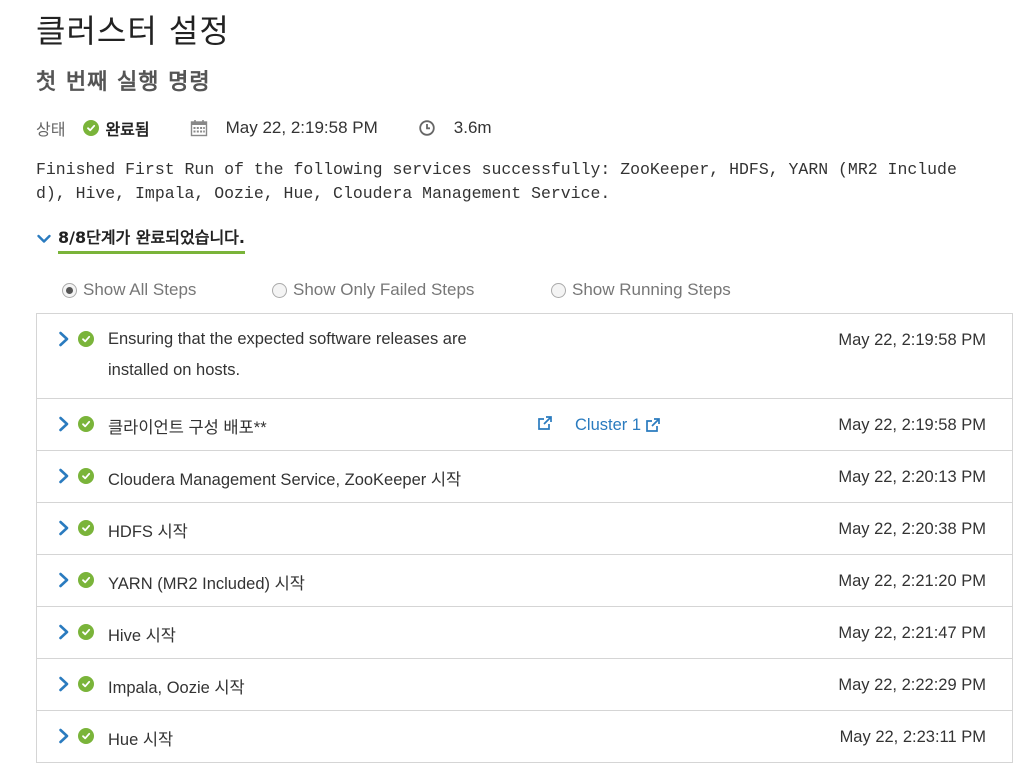  What do you see at coordinates (472, 127) in the screenshot?
I see `status-duration: 3.6m` at bounding box center [472, 127].